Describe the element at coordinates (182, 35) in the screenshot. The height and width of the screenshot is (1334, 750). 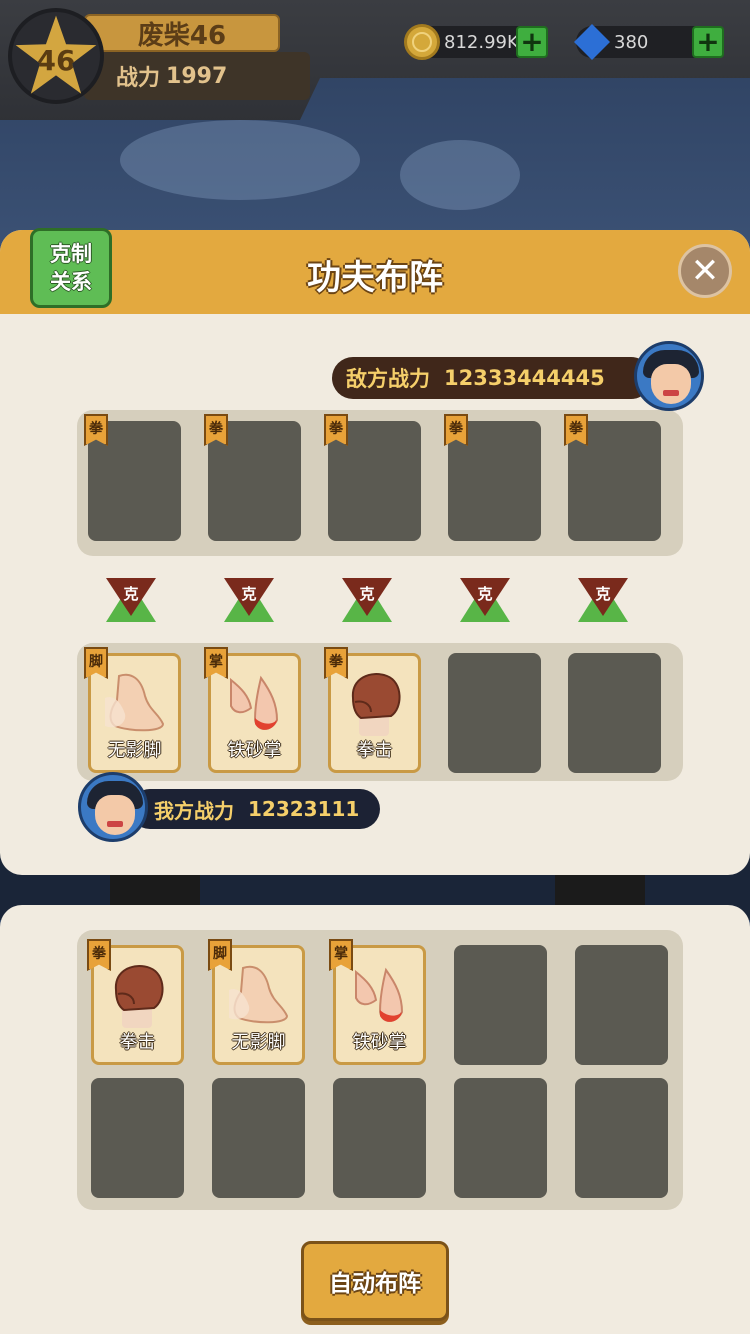
I see `player-name: 废柴46` at that location.